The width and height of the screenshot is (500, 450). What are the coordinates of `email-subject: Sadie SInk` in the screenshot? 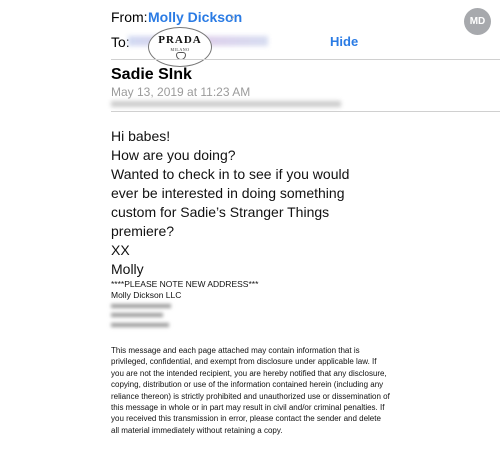 It's located at (151, 74).